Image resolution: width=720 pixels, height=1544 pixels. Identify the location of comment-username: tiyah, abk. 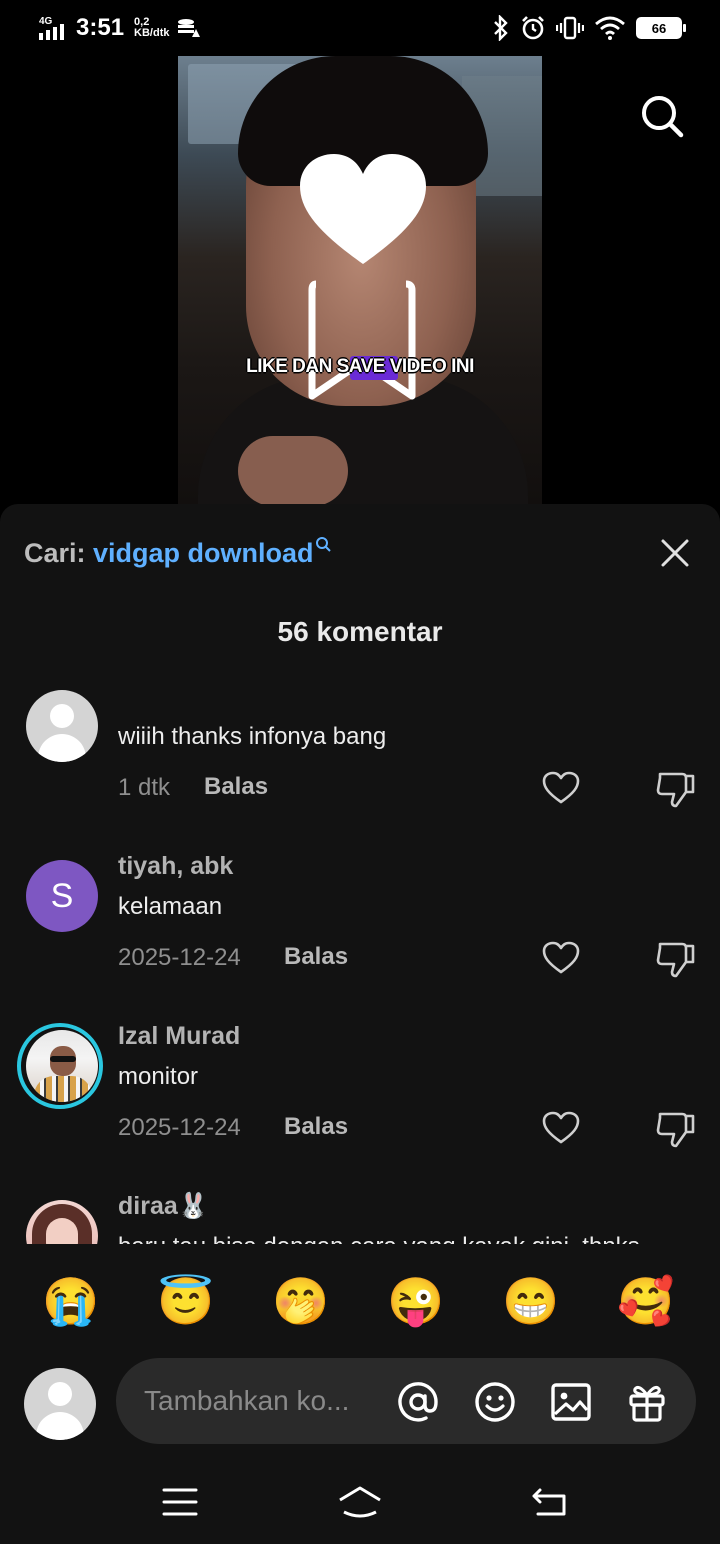
(175, 866).